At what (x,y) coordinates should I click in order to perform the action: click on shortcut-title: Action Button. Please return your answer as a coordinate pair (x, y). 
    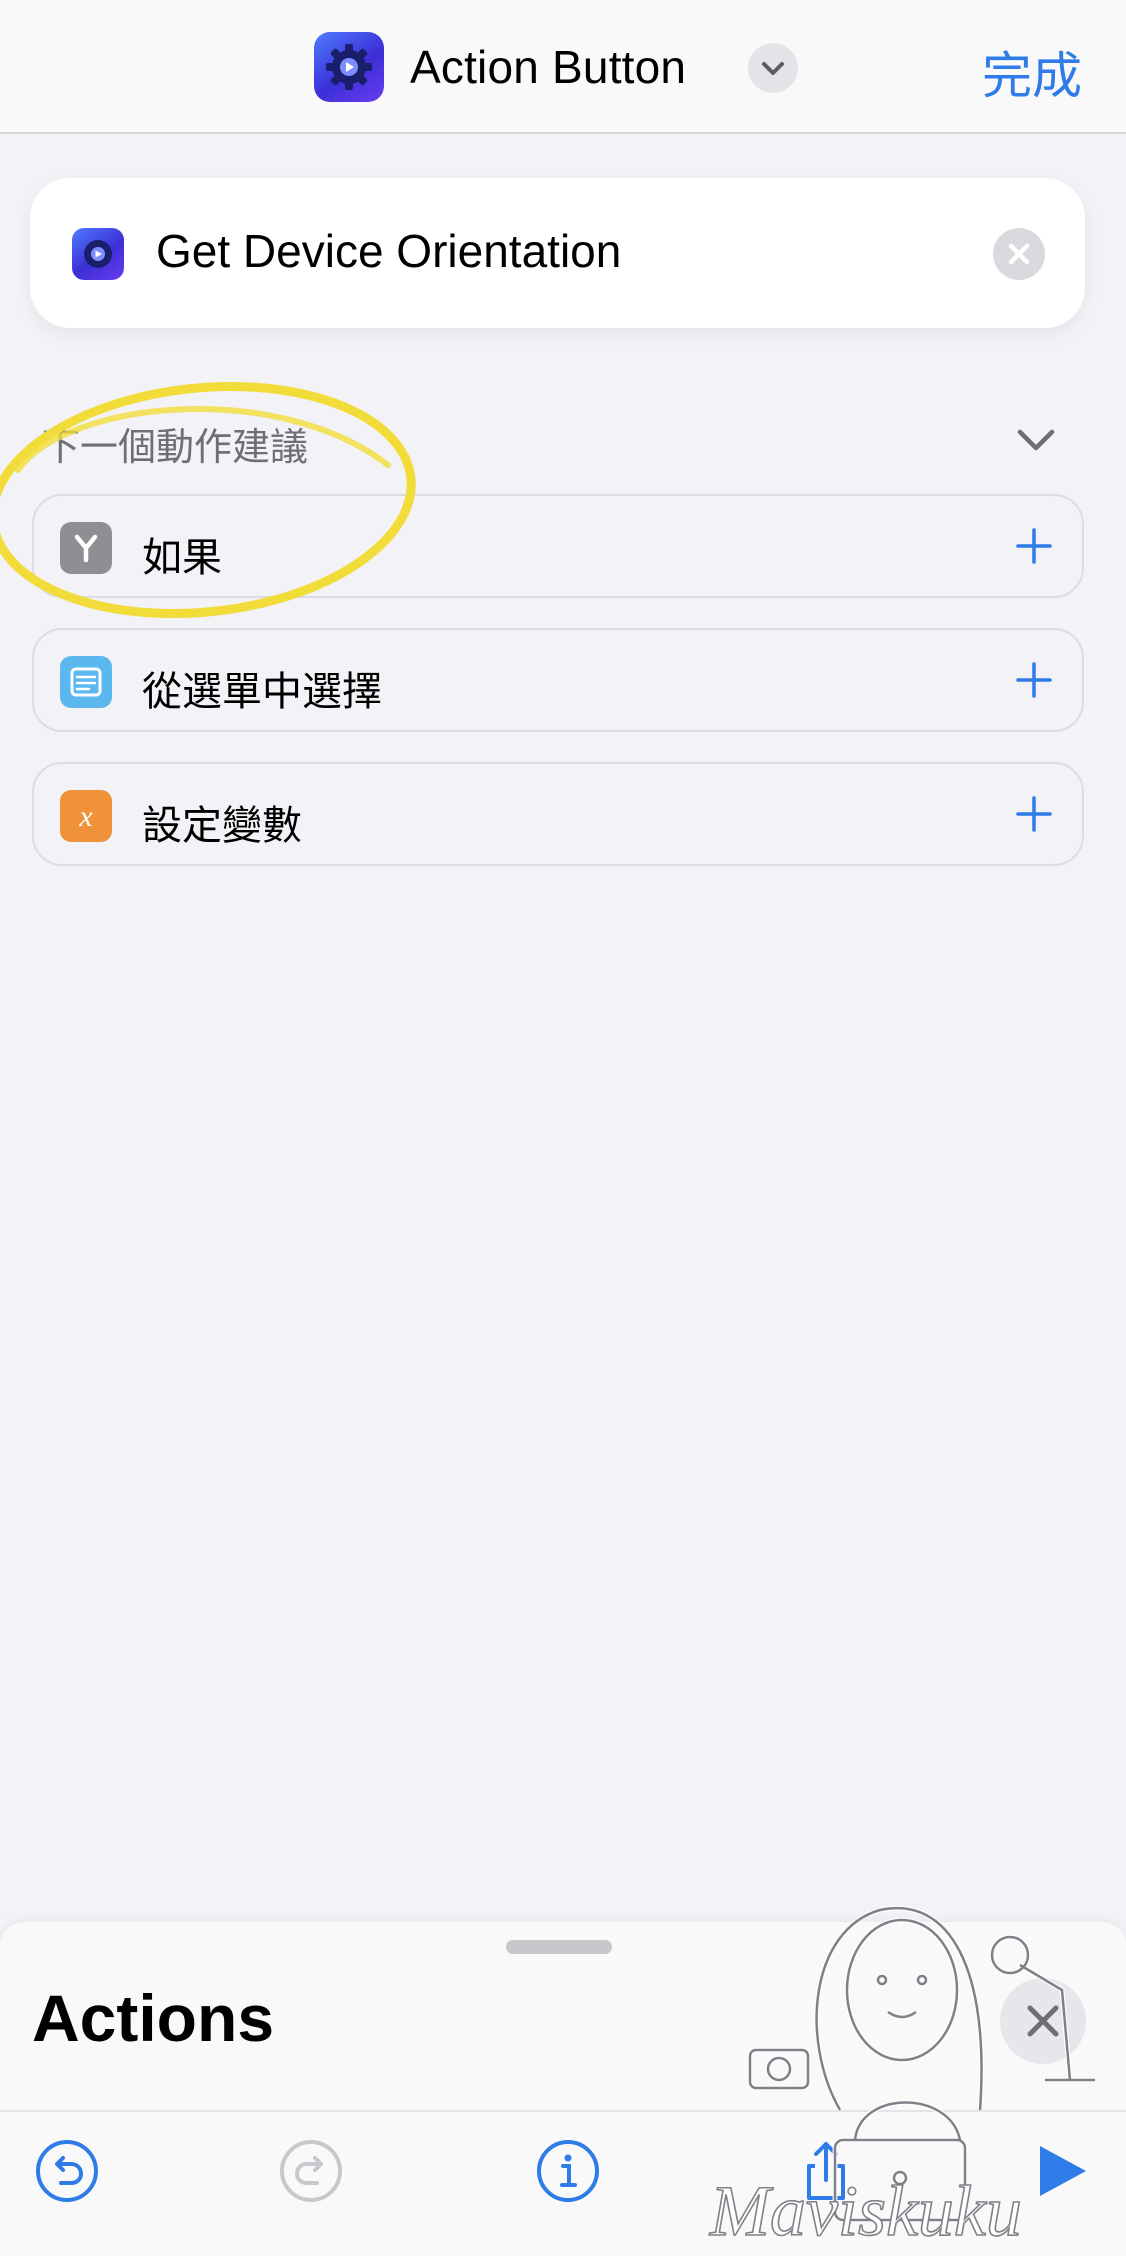
    Looking at the image, I should click on (548, 67).